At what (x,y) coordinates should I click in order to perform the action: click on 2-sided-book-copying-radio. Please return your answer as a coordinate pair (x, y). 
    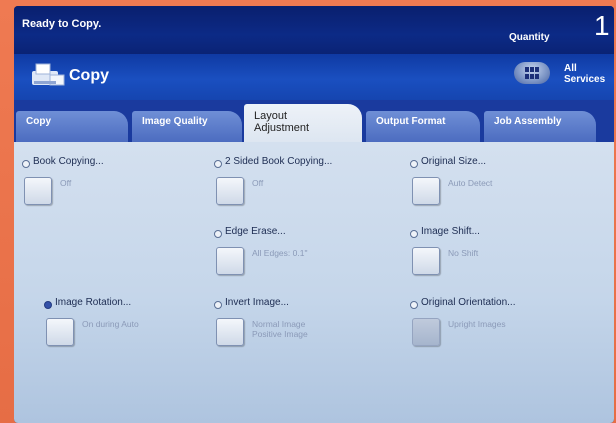
    Looking at the image, I should click on (218, 164).